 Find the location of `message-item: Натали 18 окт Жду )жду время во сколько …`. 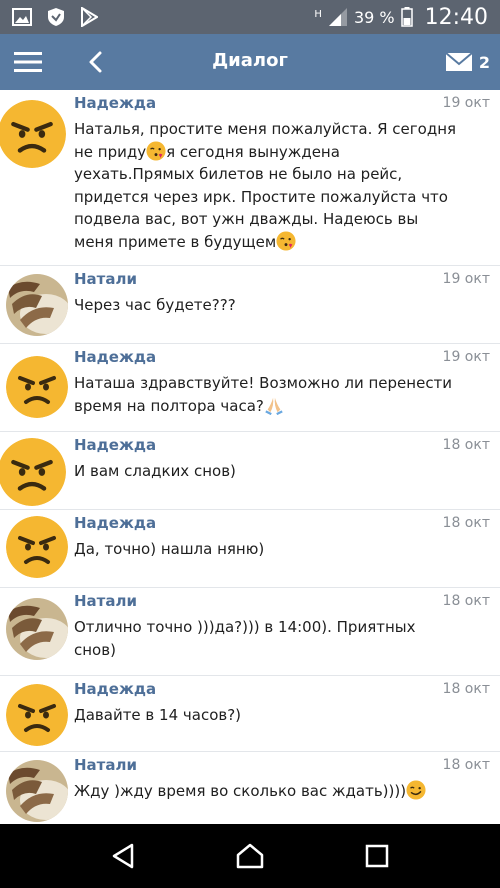

message-item: Натали 18 окт Жду )жду время во сколько … is located at coordinates (250, 788).